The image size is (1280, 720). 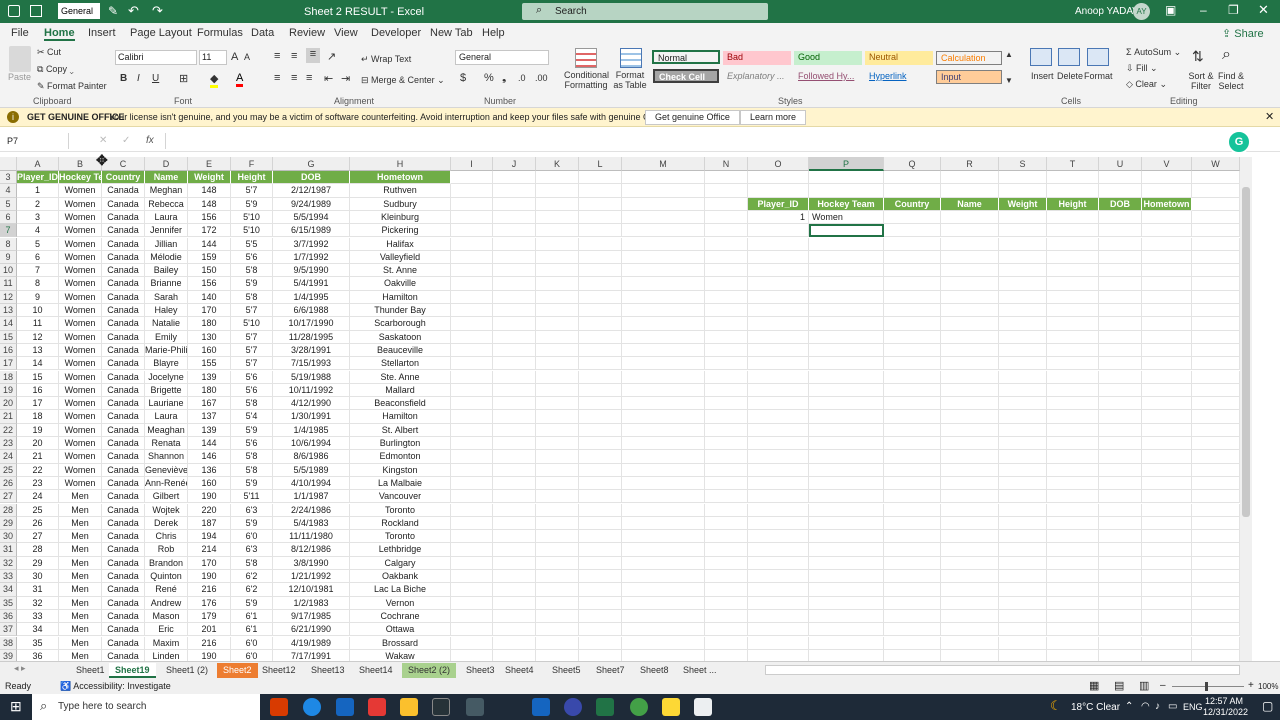 I want to click on table-cell: 160, so click(x=209, y=483).